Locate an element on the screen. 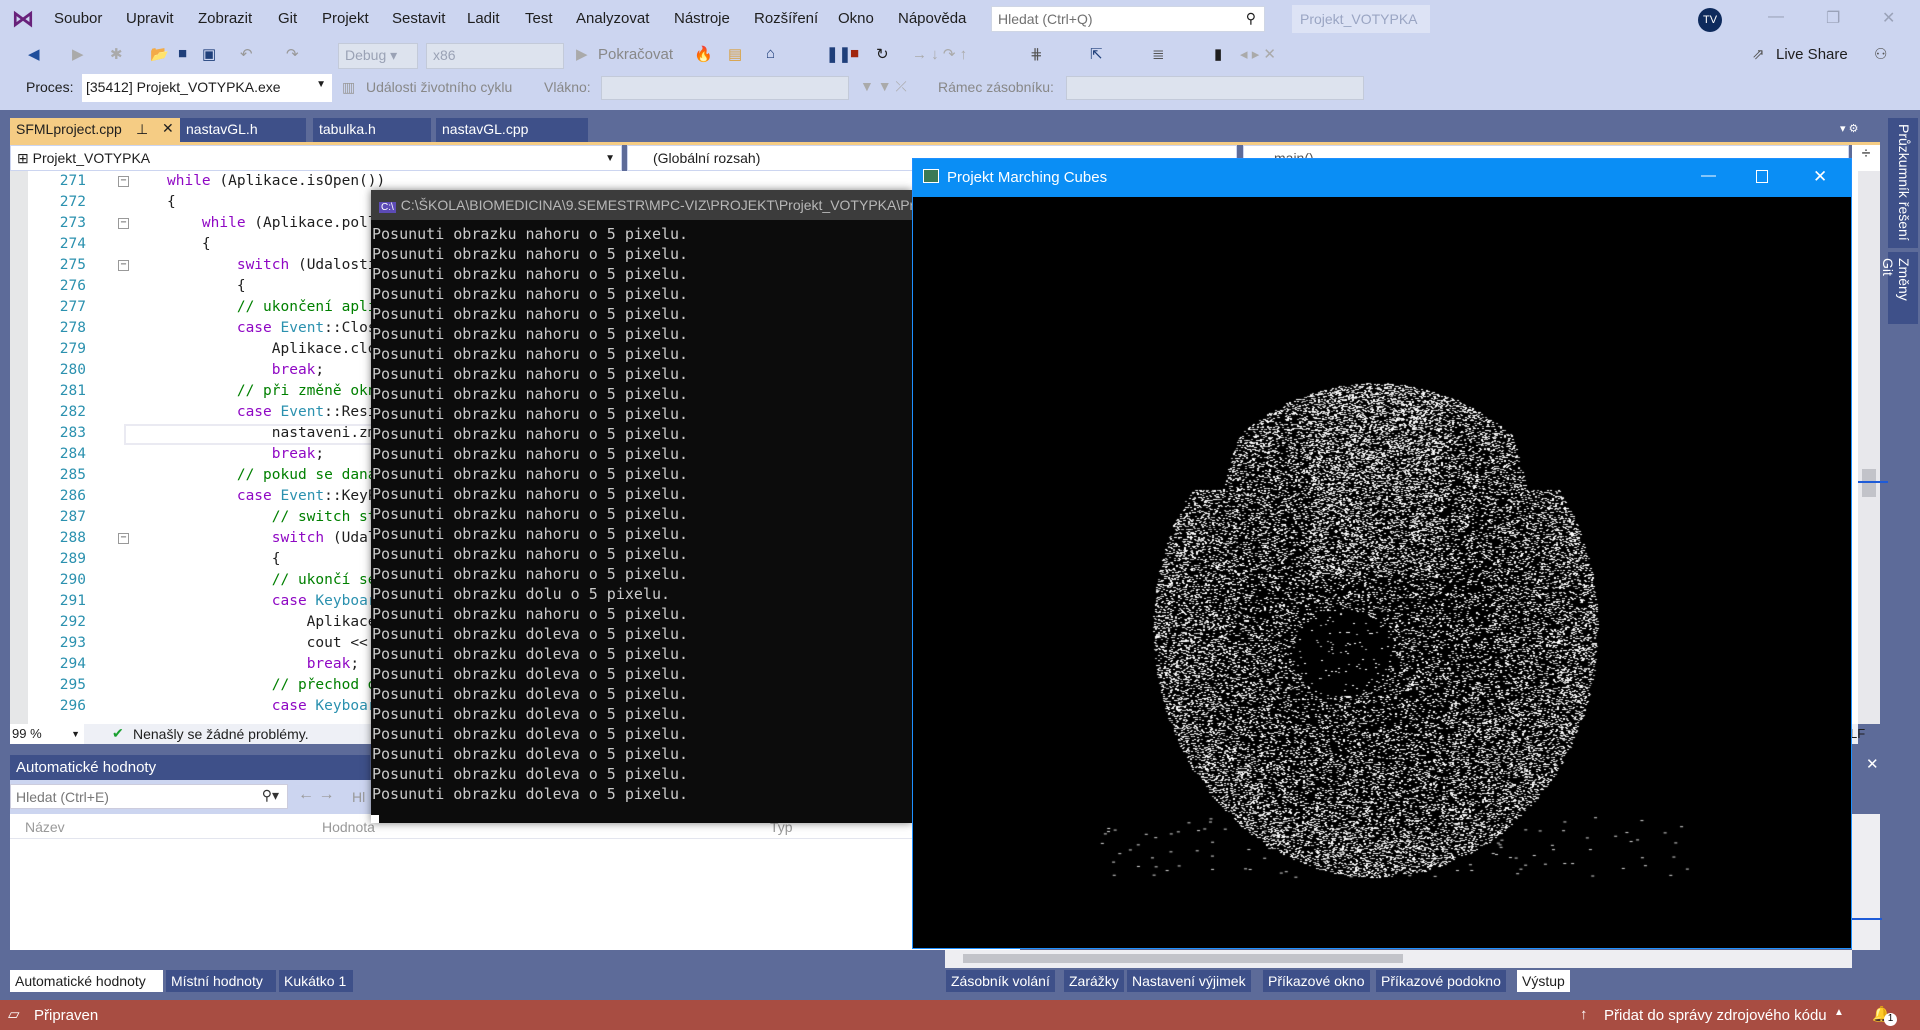 The height and width of the screenshot is (1030, 1920). tab-sfmlproject-cpp: SFMLproject.cpp ⊥ ✕ is located at coordinates (95, 130).